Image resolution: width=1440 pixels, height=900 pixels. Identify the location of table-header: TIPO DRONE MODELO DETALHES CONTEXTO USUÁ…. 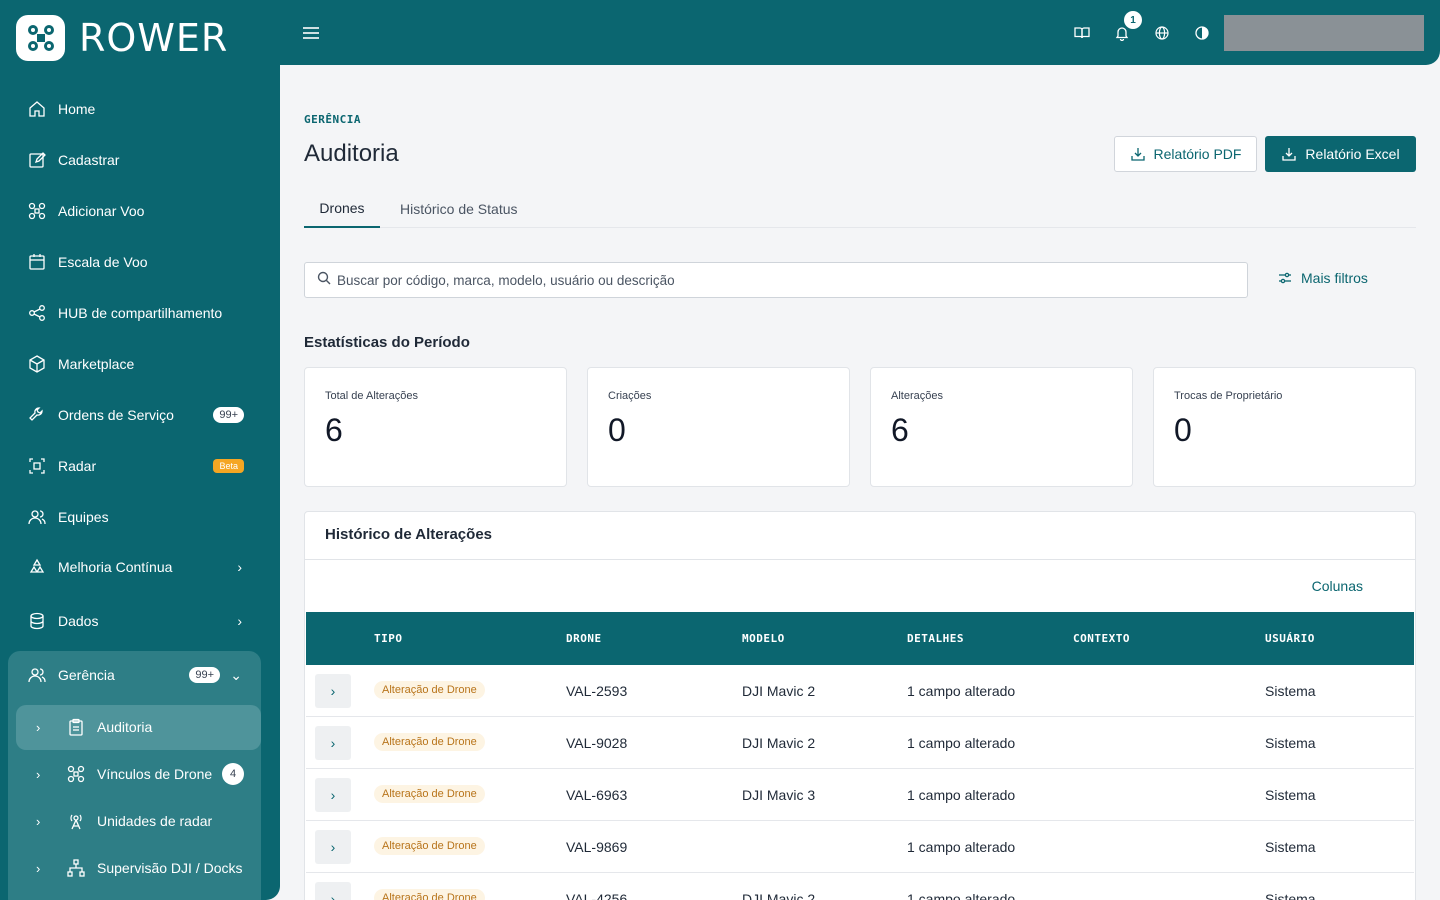
(860, 638).